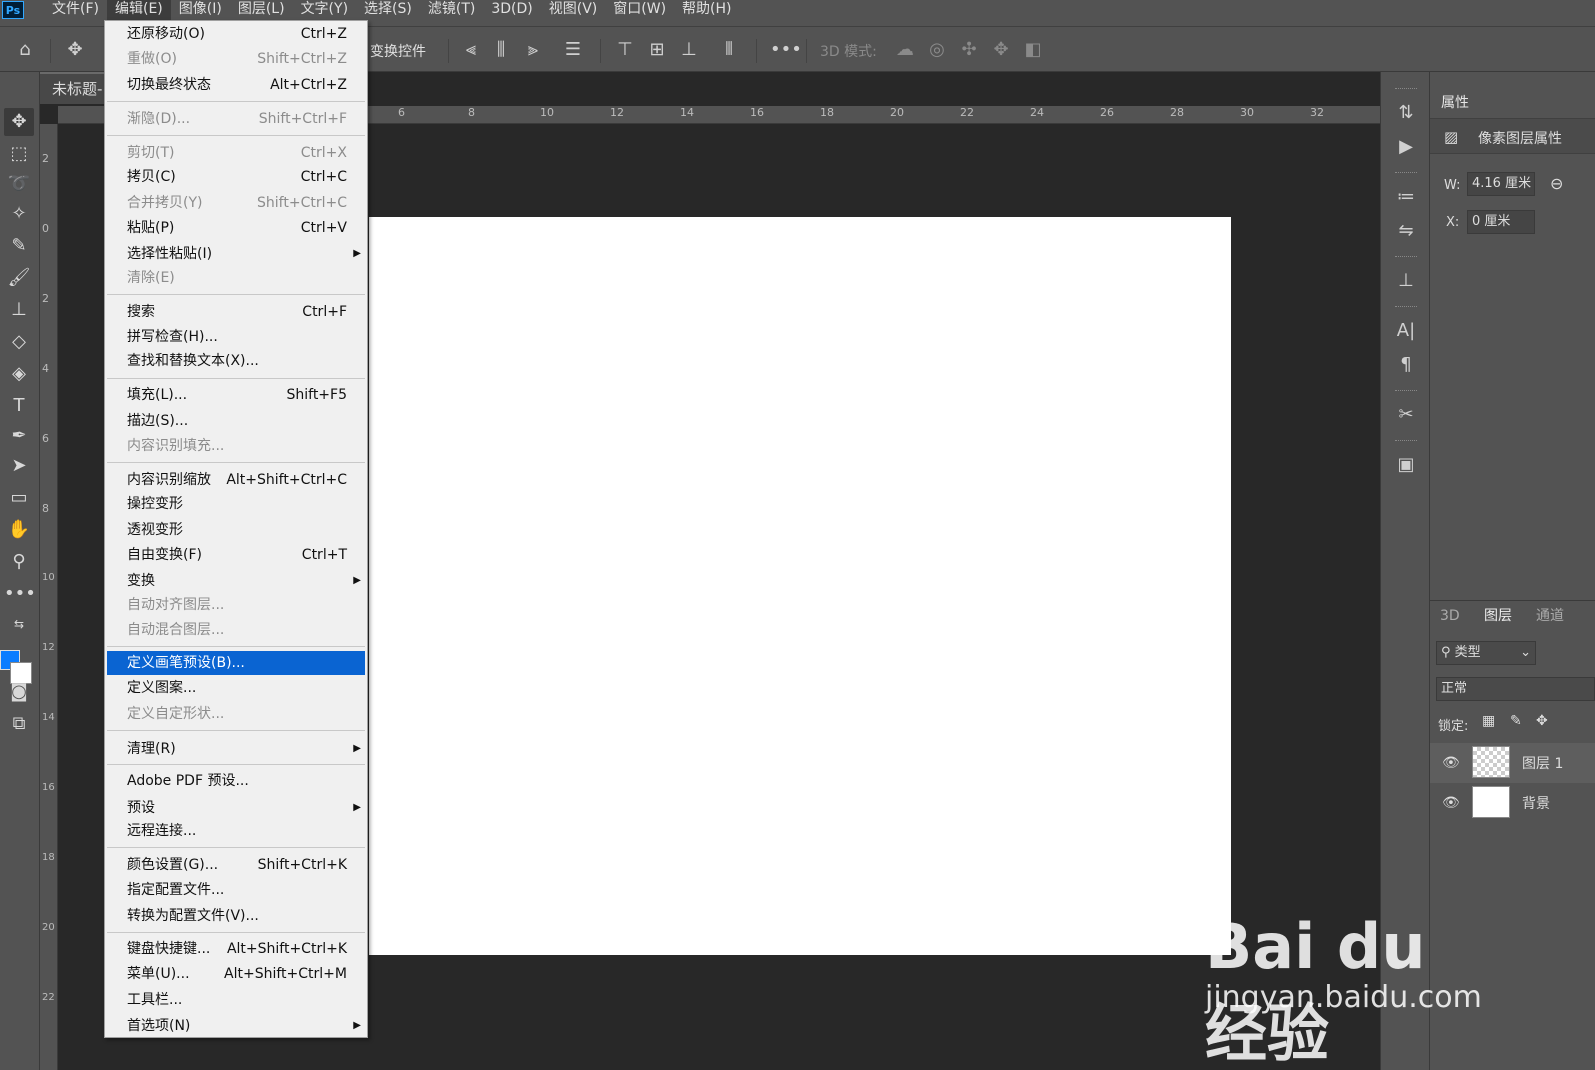 The width and height of the screenshot is (1595, 1070). I want to click on menu-item-fill: 填充(L)... Shift+F5, so click(236, 395).